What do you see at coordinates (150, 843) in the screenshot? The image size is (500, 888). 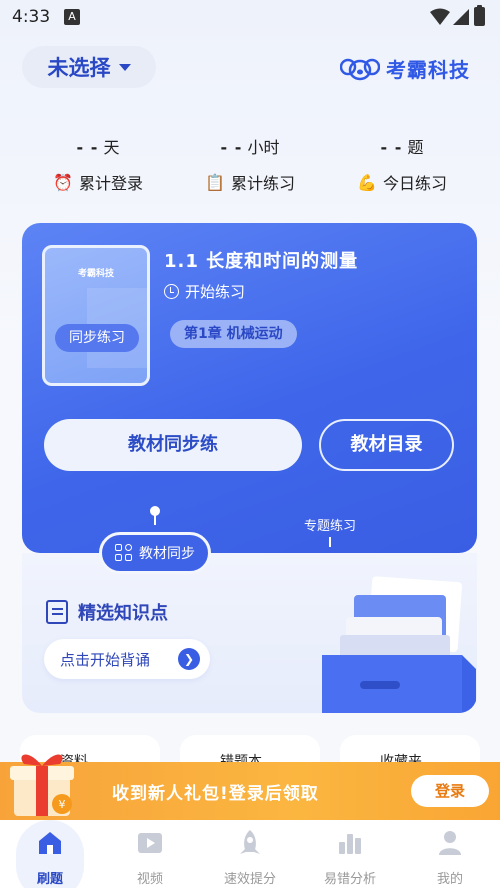 I see `video-icon` at bounding box center [150, 843].